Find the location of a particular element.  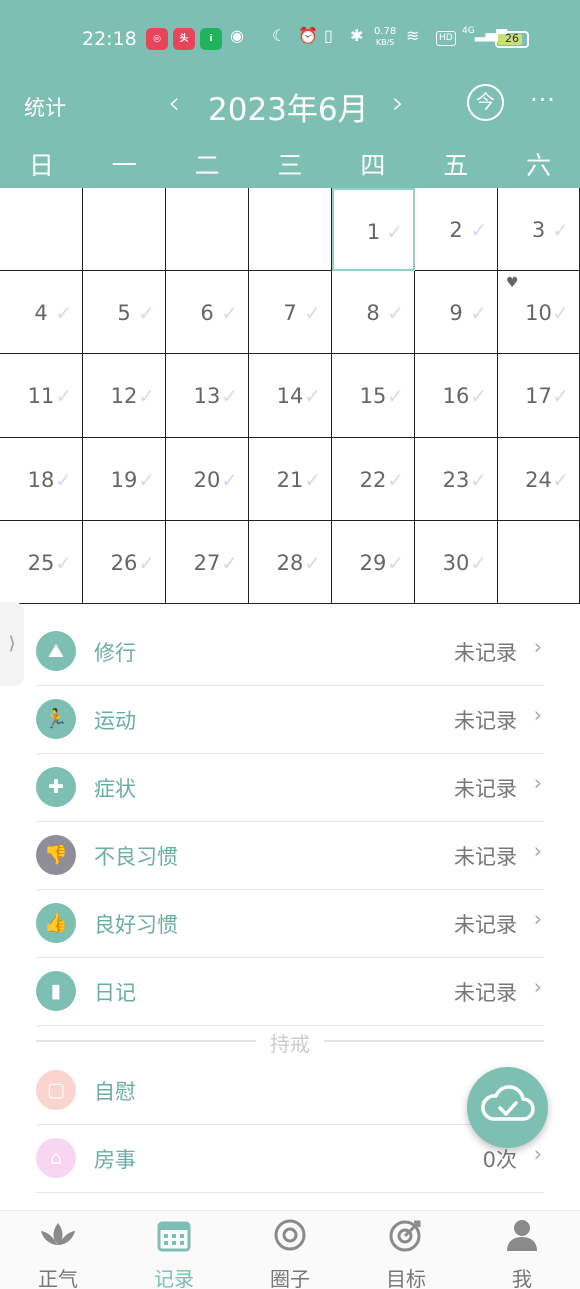

record-row-5: ▮ 日记 未记录 › is located at coordinates (290, 992).